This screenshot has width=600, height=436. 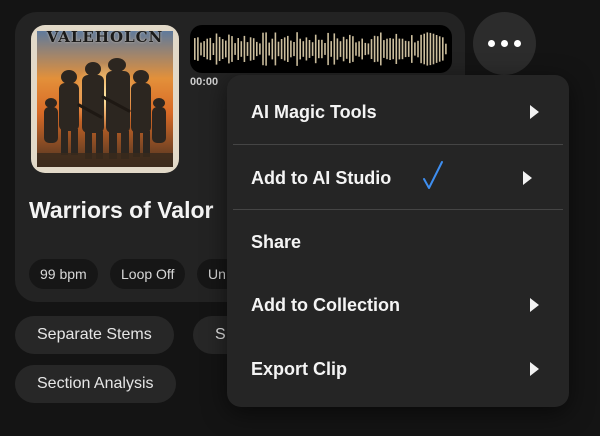 What do you see at coordinates (504, 43) in the screenshot?
I see `more-options-button` at bounding box center [504, 43].